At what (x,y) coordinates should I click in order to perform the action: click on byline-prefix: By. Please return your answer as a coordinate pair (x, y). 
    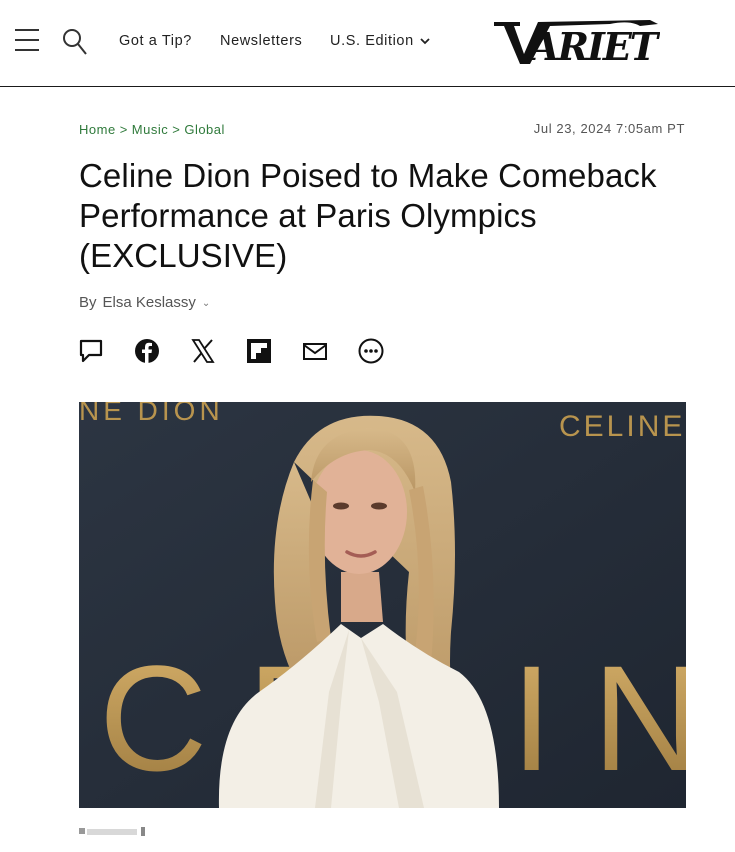
    Looking at the image, I should click on (88, 302).